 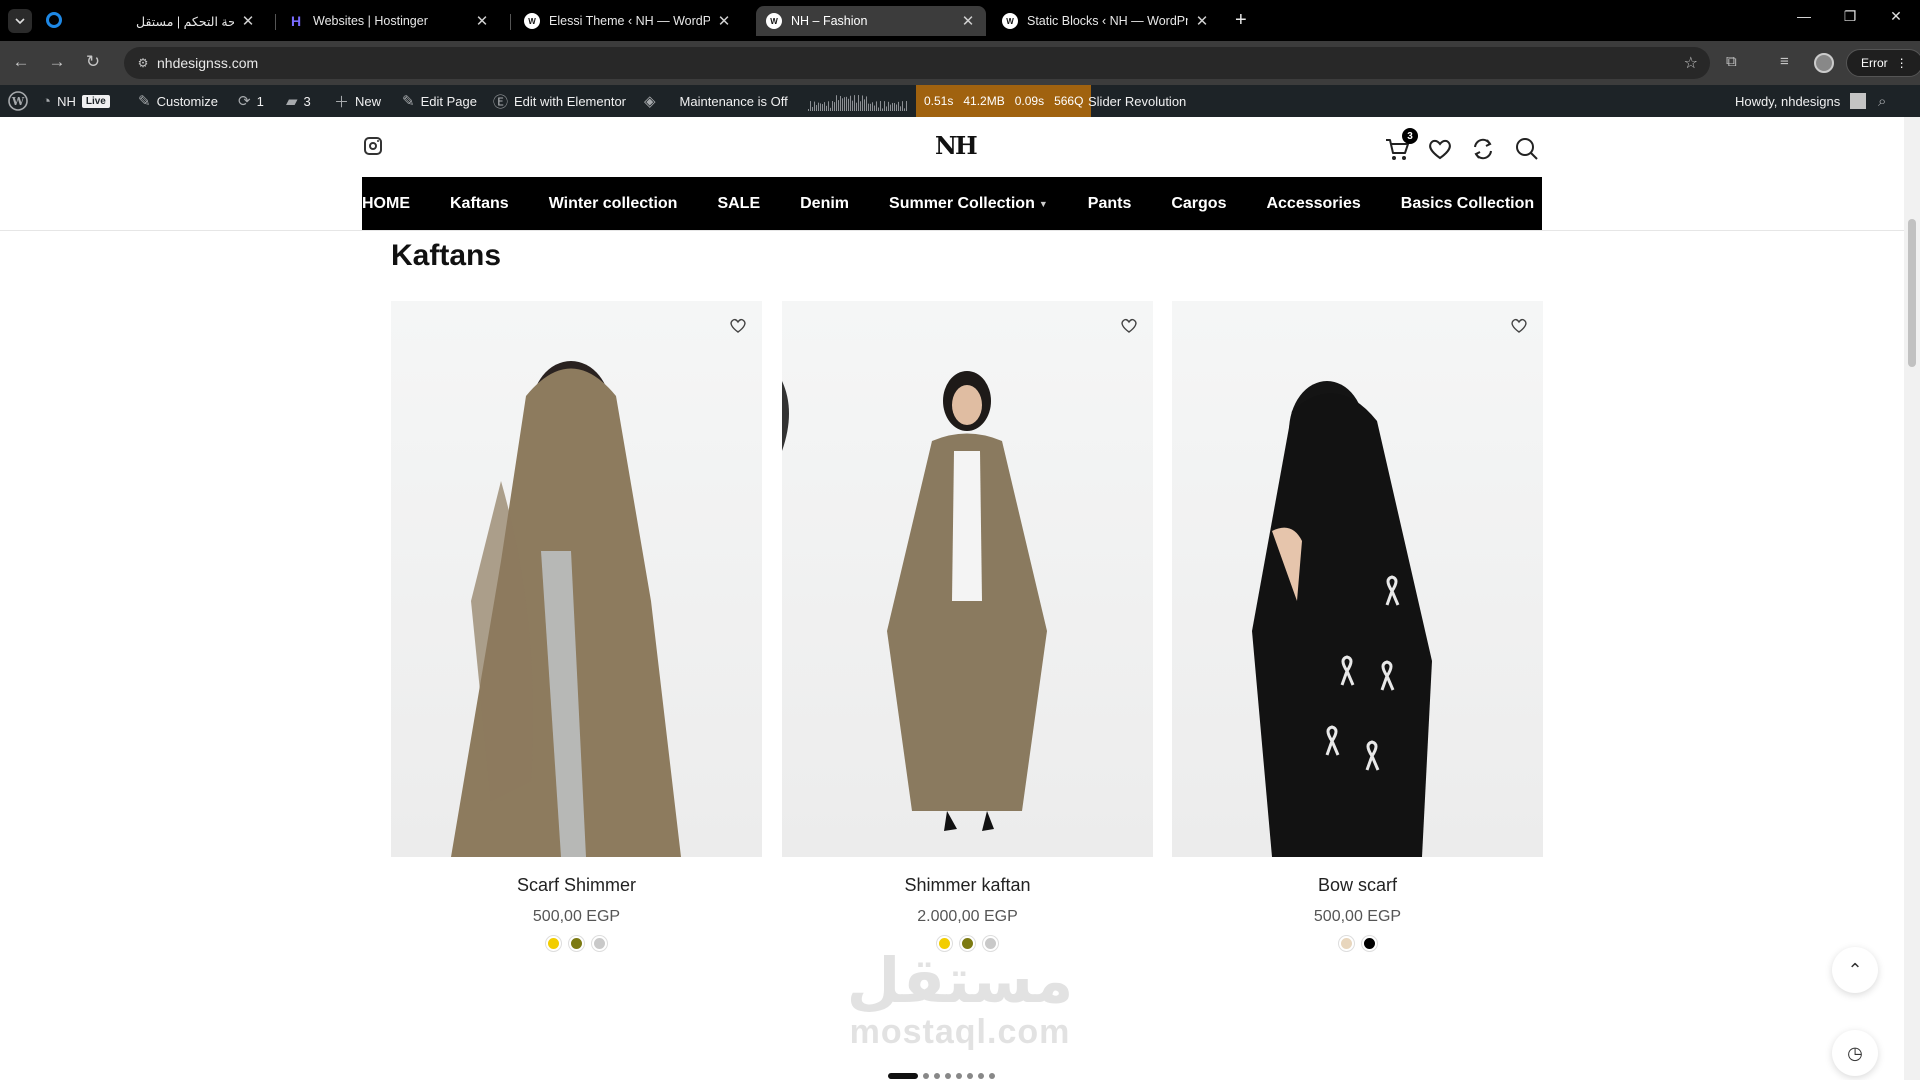 What do you see at coordinates (956, 145) in the screenshot?
I see `site-logo: NH` at bounding box center [956, 145].